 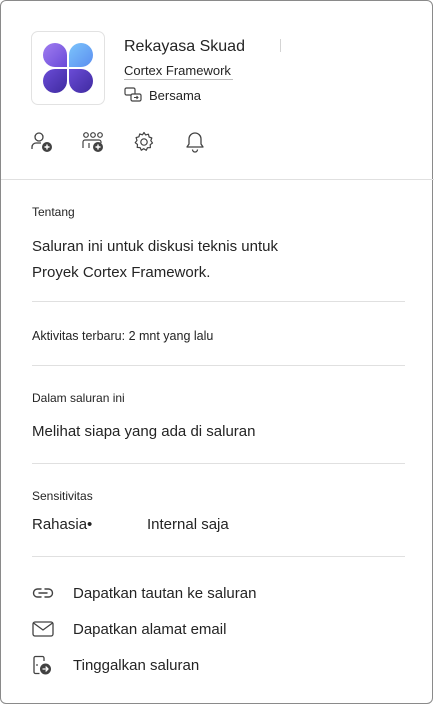 What do you see at coordinates (78, 398) in the screenshot?
I see `members-label: Dalam saluran ini` at bounding box center [78, 398].